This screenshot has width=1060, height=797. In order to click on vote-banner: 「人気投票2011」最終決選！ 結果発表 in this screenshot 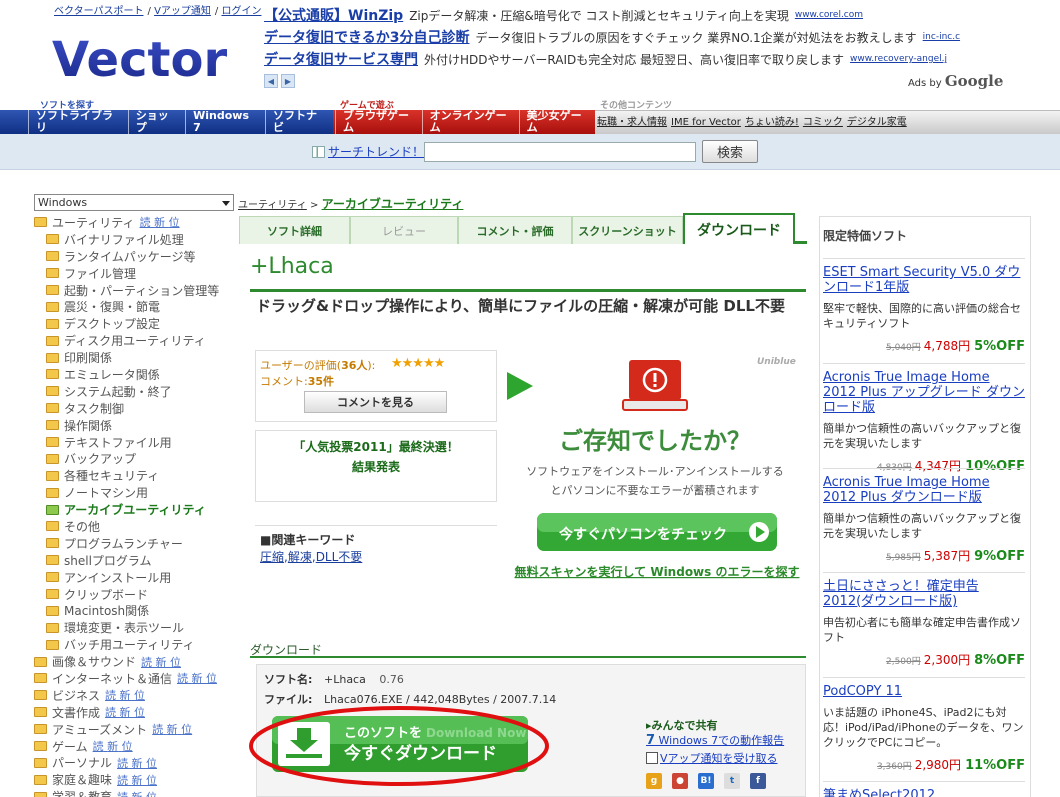, I will do `click(376, 457)`.